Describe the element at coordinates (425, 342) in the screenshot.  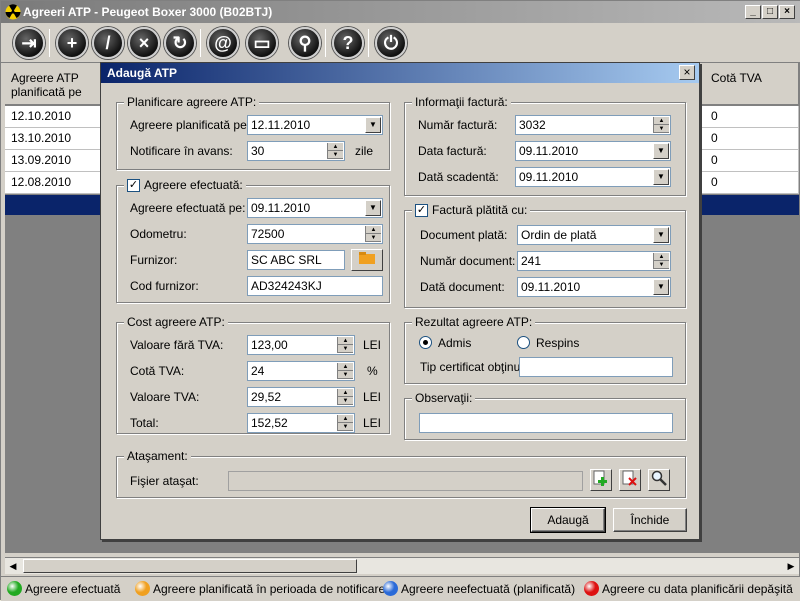
I see `radio-admis` at that location.